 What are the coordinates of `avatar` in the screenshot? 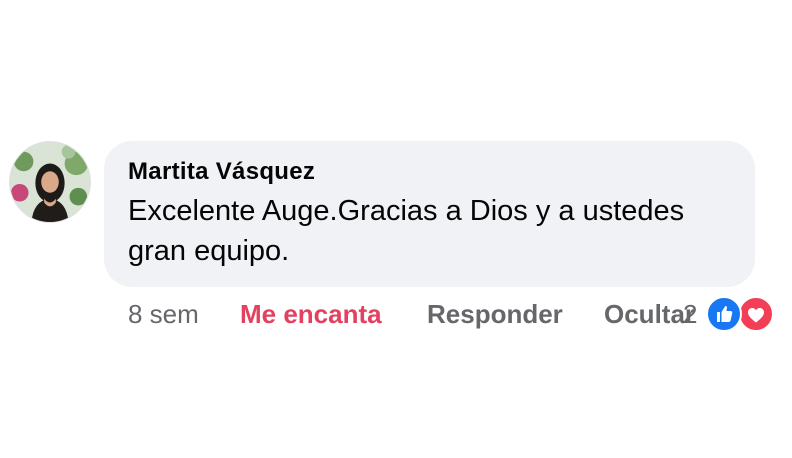 It's located at (50, 182).